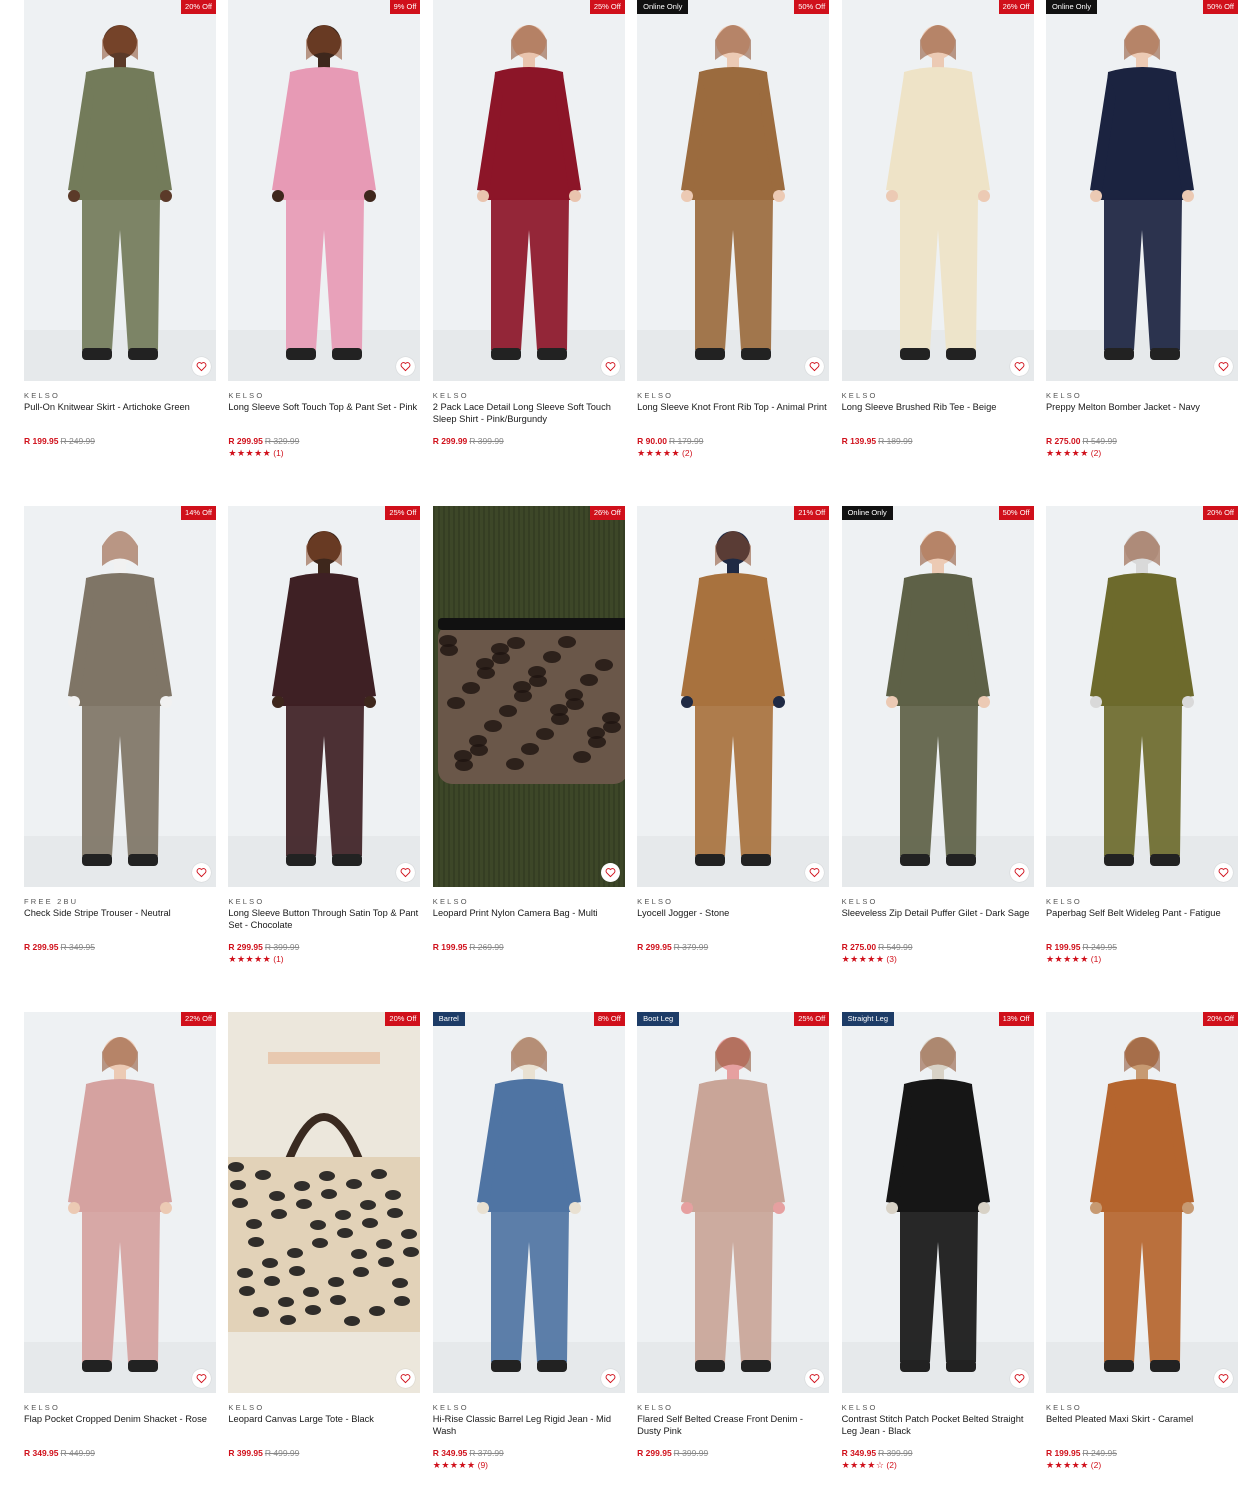  I want to click on product-image: 21% Off, so click(733, 696).